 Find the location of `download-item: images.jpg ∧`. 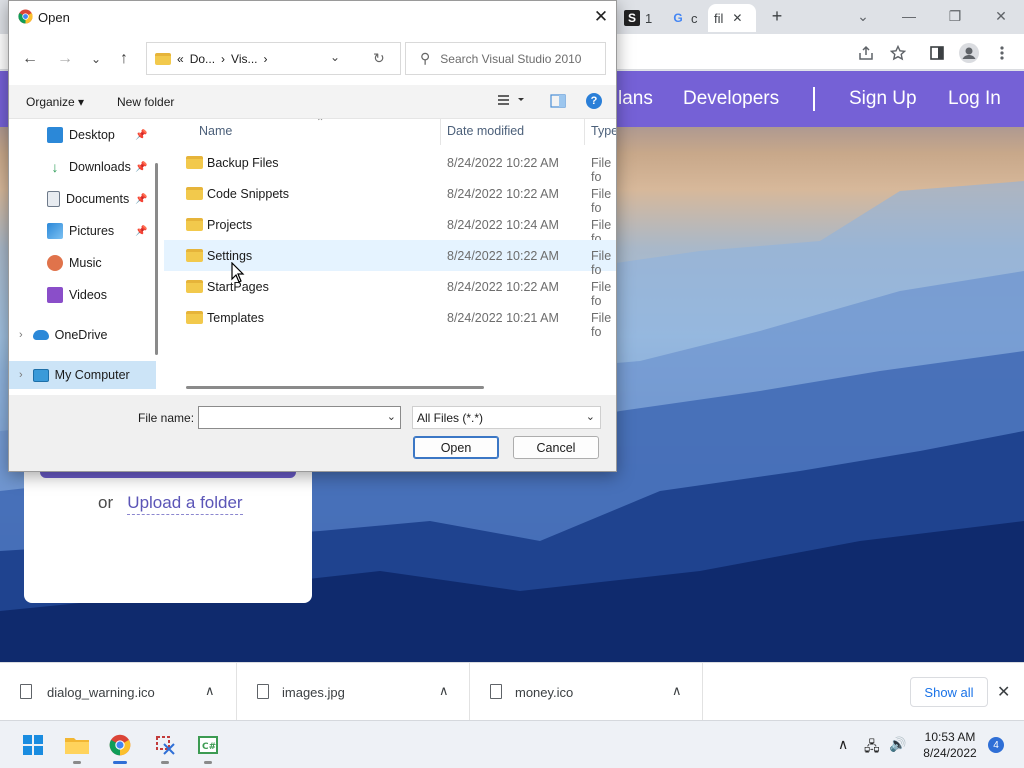

download-item: images.jpg ∧ is located at coordinates (353, 692).